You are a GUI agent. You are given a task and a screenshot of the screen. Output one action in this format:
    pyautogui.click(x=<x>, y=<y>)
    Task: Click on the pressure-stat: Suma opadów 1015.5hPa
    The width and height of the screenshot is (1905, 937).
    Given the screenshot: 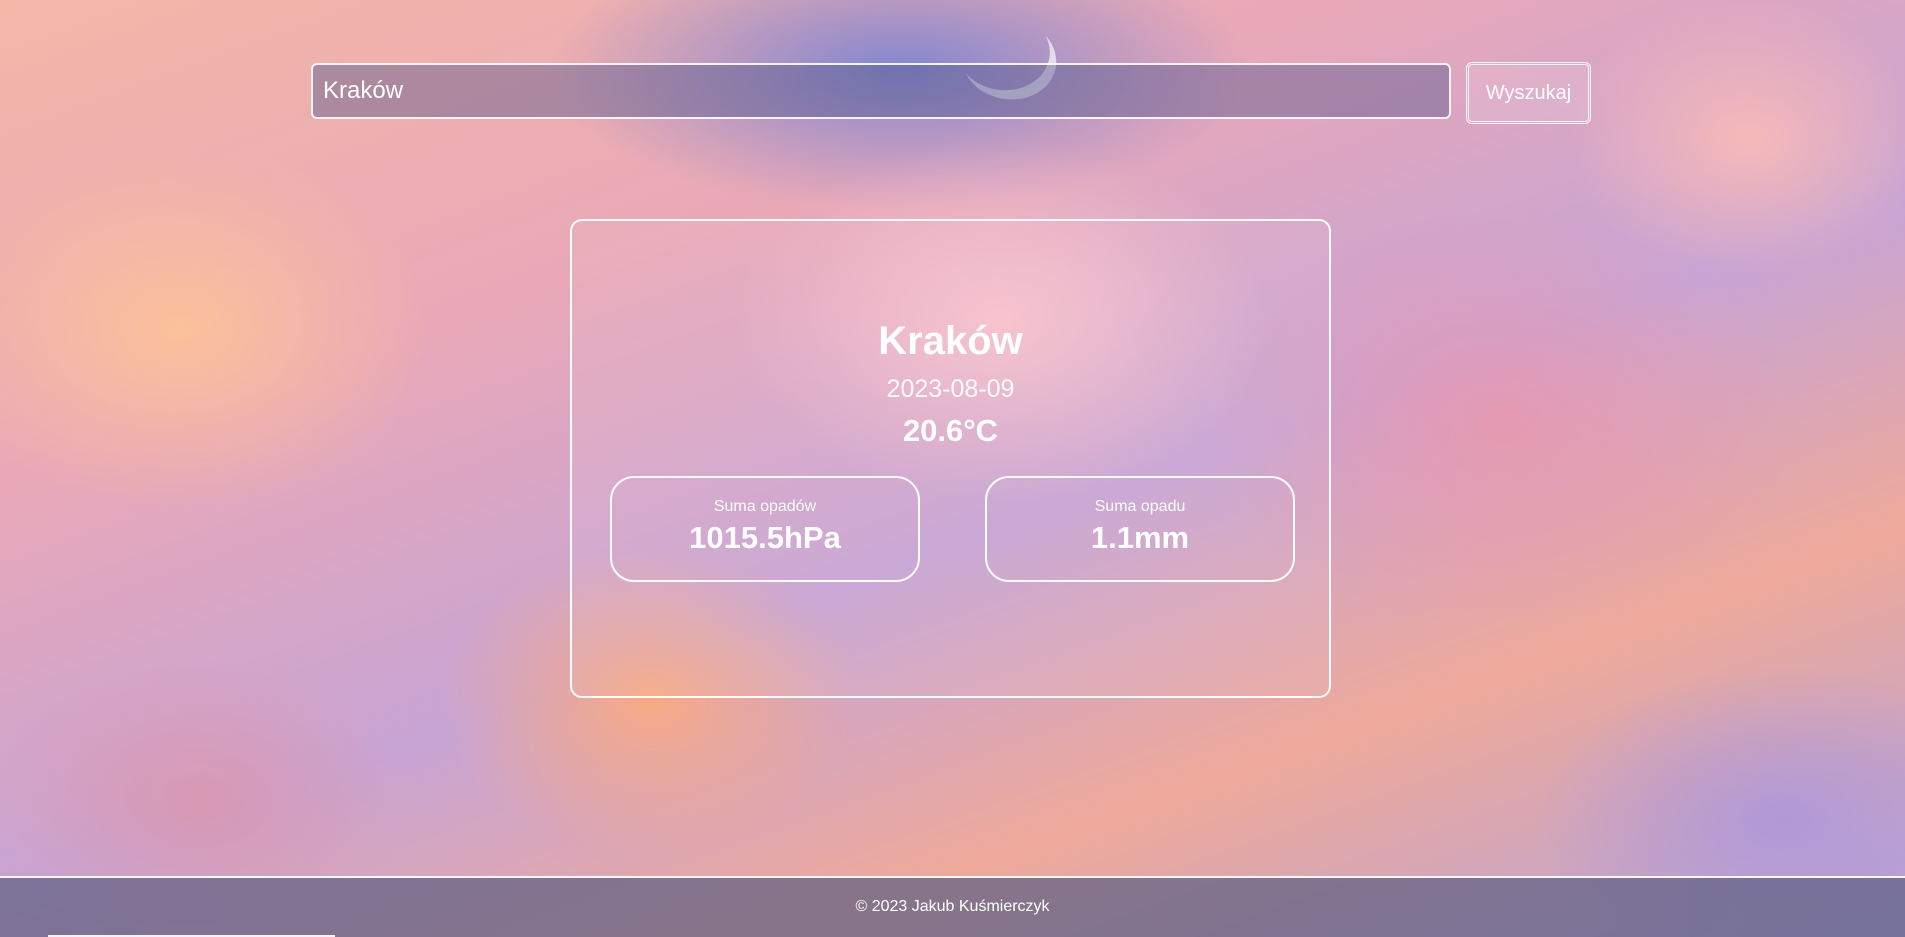 What is the action you would take?
    pyautogui.click(x=765, y=529)
    